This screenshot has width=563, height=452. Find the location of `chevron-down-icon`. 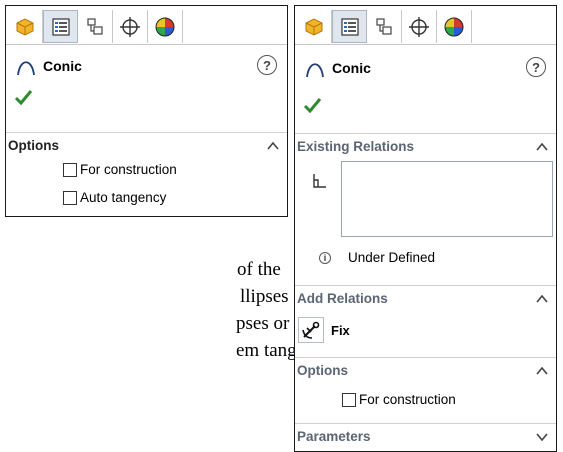

chevron-down-icon is located at coordinates (542, 437).